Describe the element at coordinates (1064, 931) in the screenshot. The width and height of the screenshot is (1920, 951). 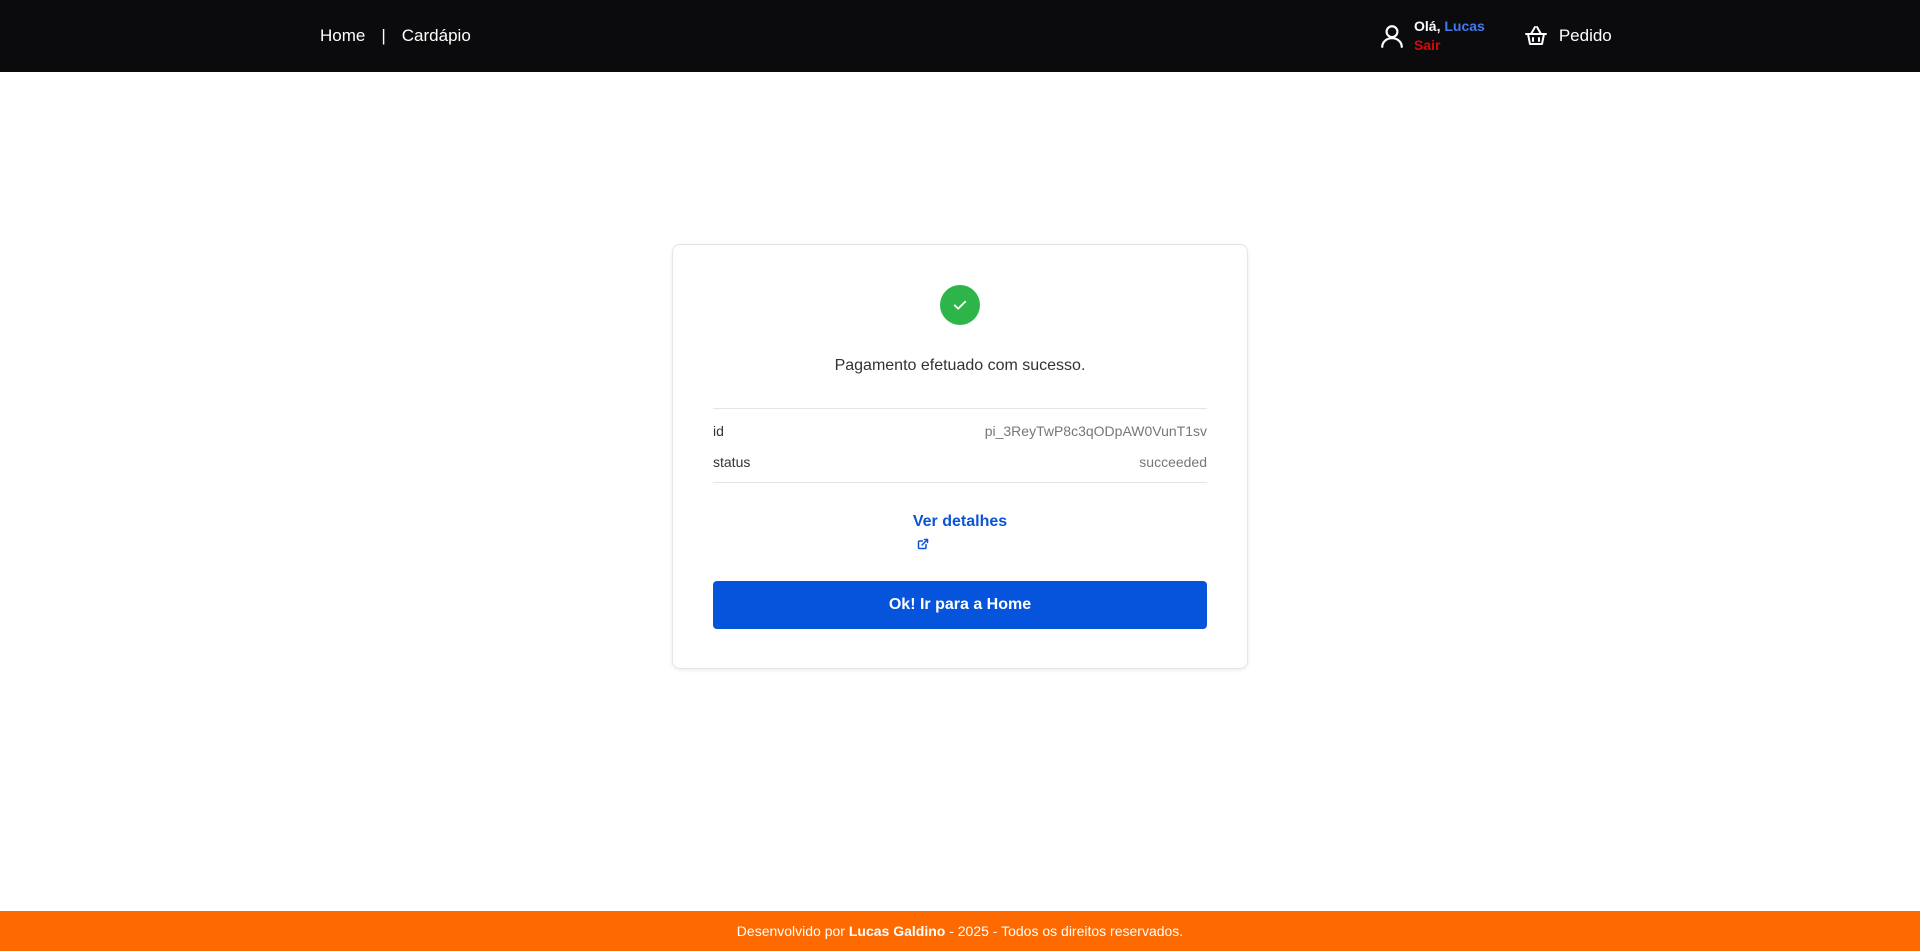
I see `footer-suffix: - 2025 - Todos os direitos reservados.` at that location.